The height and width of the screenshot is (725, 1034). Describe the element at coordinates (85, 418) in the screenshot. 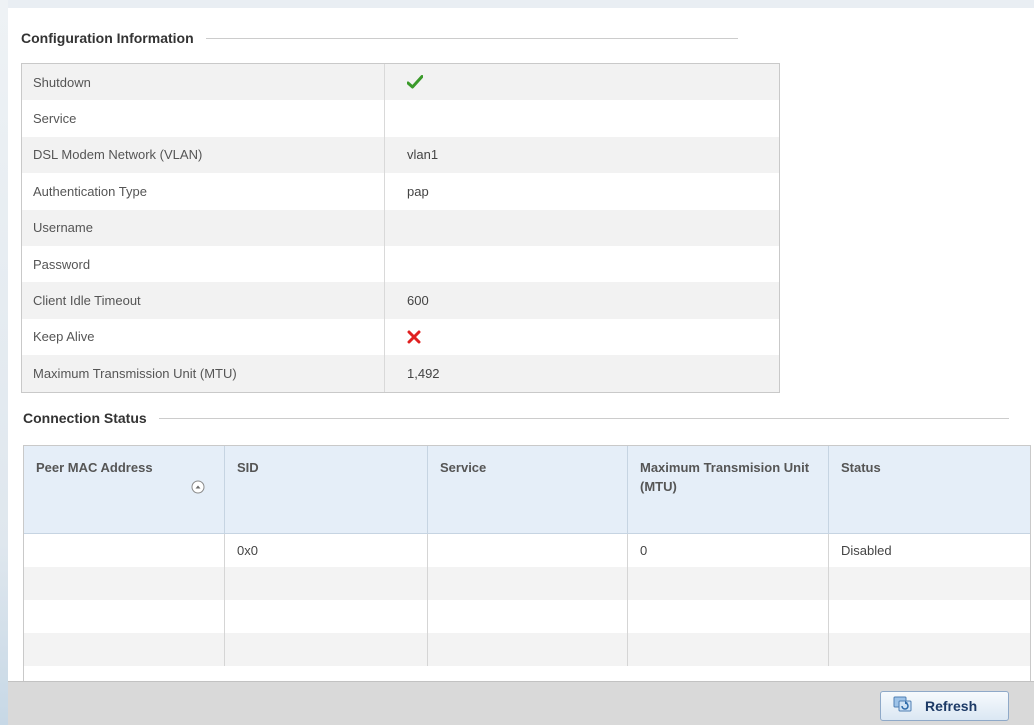

I see `connection-section-title: Connection Status` at that location.